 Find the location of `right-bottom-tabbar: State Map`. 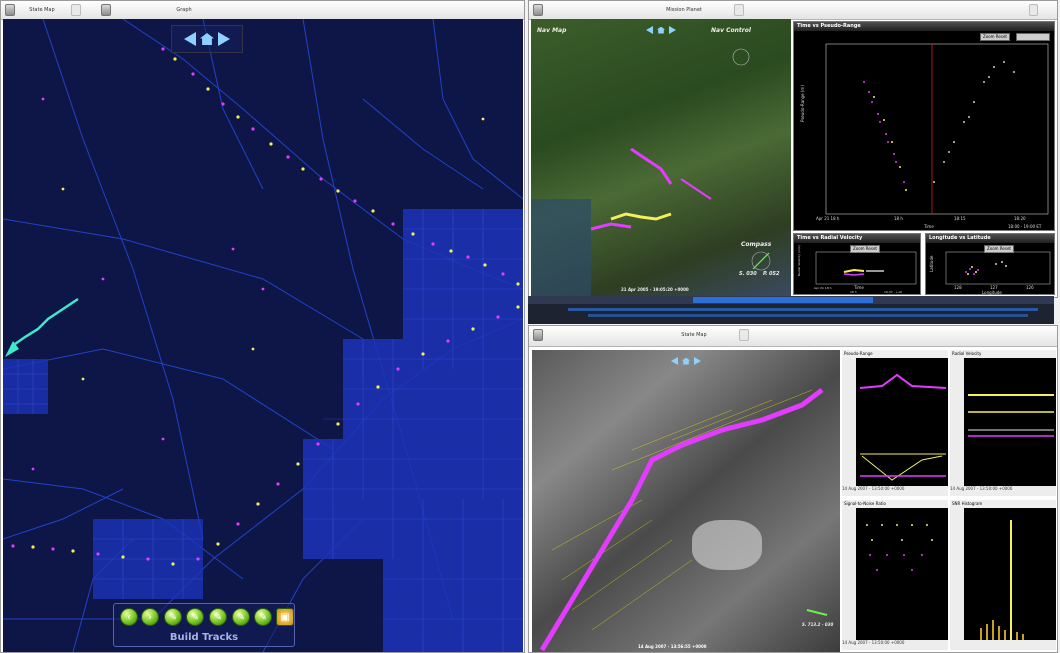

right-bottom-tabbar: State Map is located at coordinates (793, 336).